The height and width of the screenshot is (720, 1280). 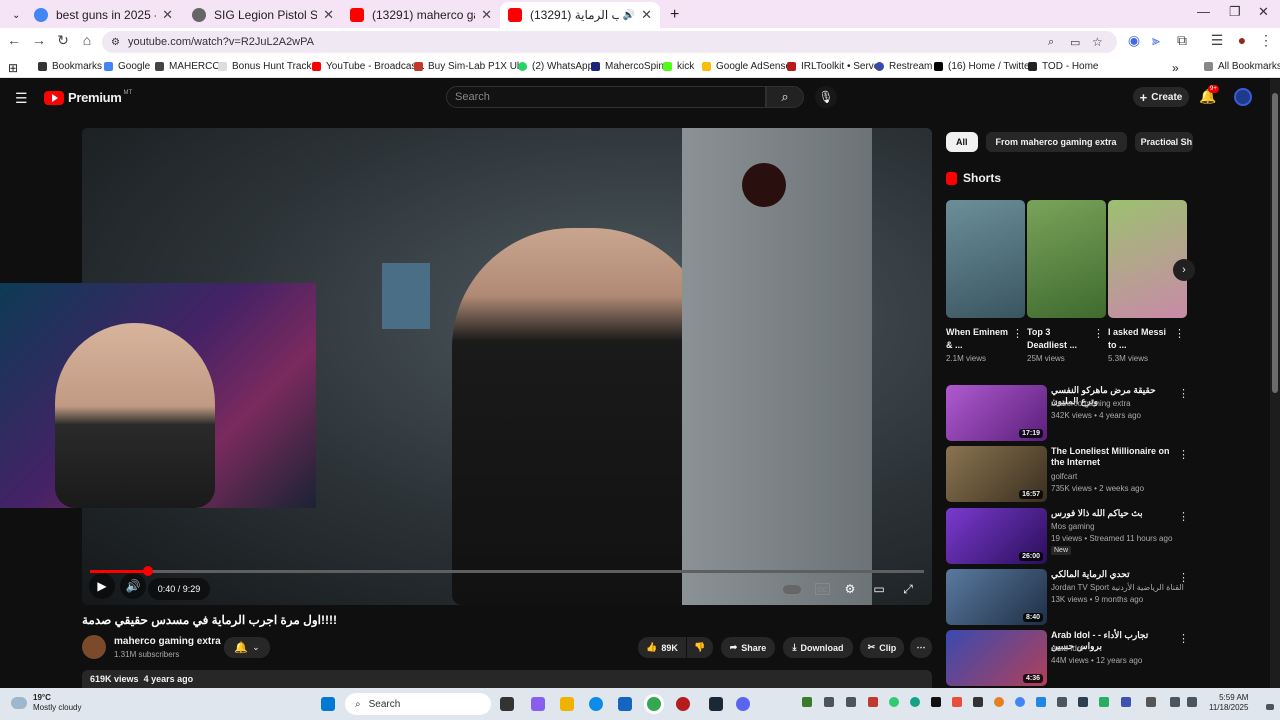 I want to click on back-icon: ←, so click(x=14, y=40).